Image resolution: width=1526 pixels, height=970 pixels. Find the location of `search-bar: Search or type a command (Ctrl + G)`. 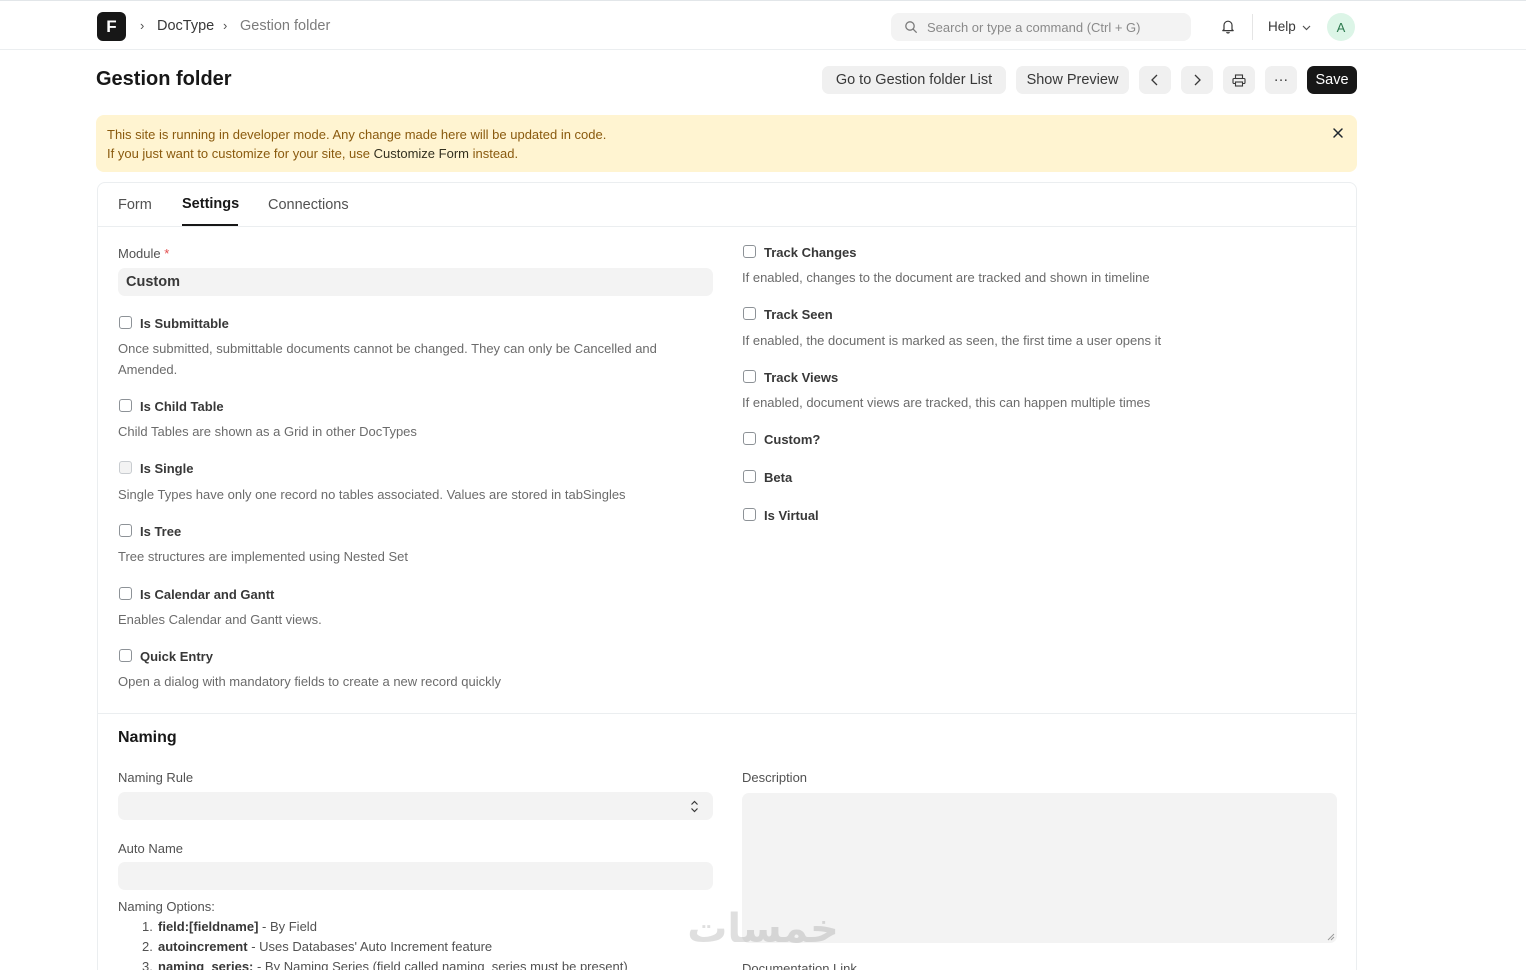

search-bar: Search or type a command (Ctrl + G) is located at coordinates (1041, 27).